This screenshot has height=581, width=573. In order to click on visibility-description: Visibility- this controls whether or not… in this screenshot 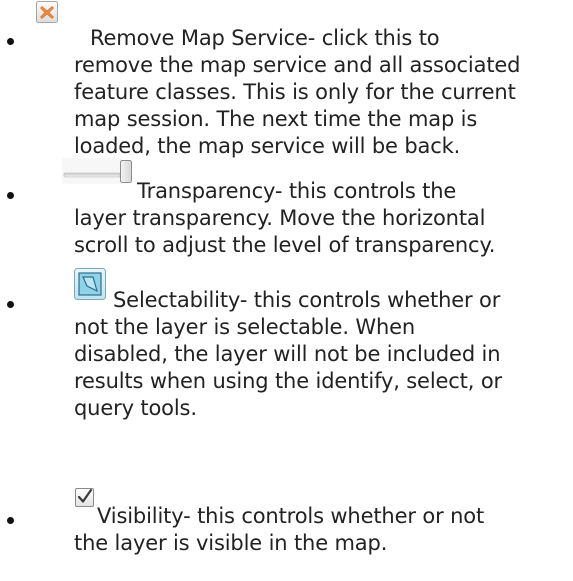, I will do `click(279, 529)`.